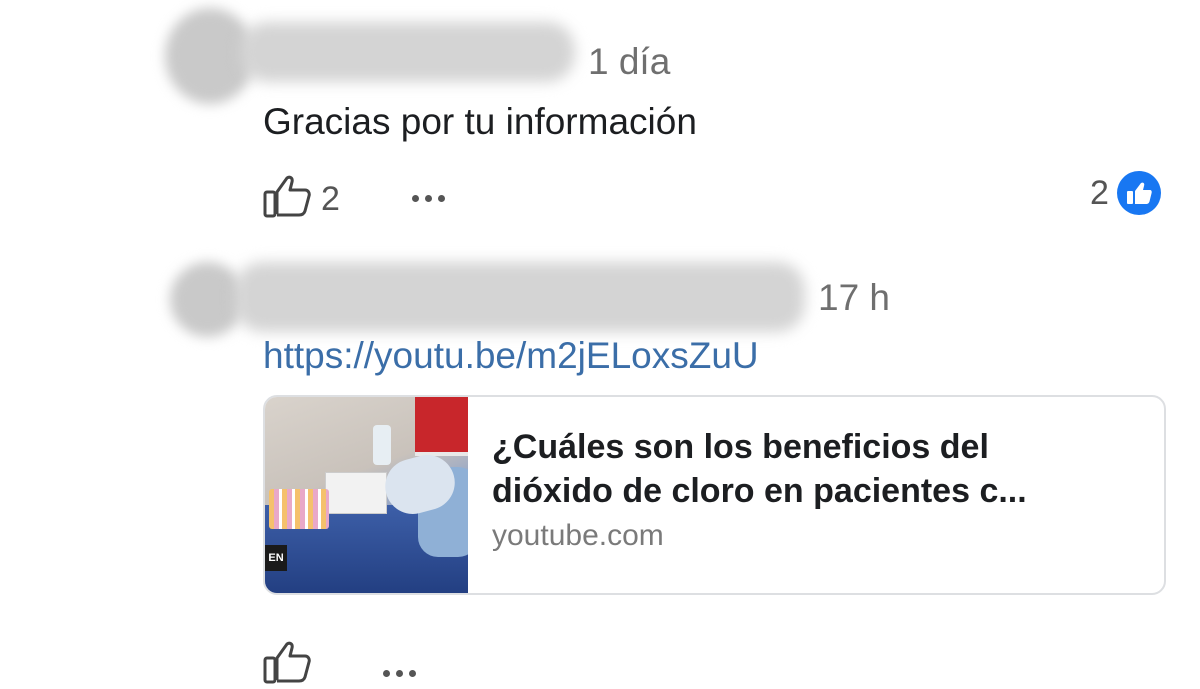 This screenshot has width=1200, height=689. Describe the element at coordinates (740, 447) in the screenshot. I see `link-preview-title-line: ¿Cuáles son los beneficios del` at that location.